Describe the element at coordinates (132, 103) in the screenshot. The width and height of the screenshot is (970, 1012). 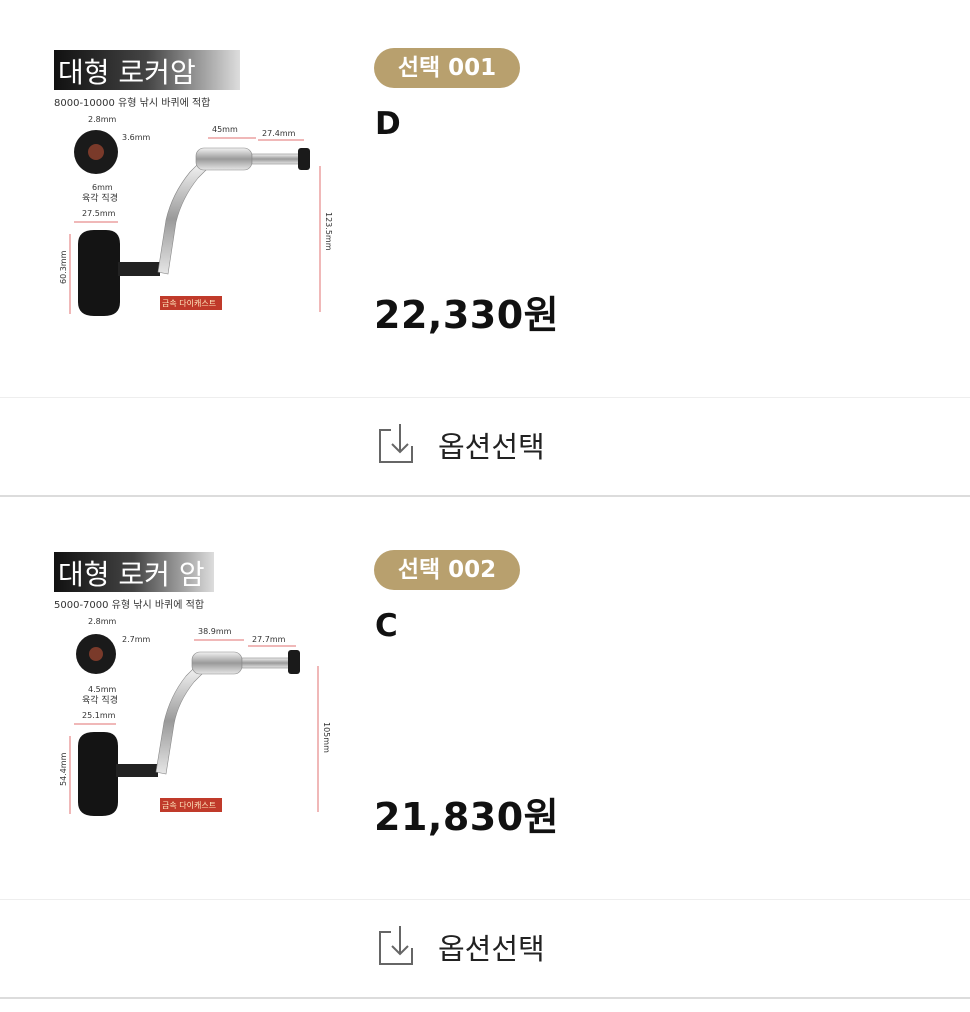
I see `thumb-subtitle: 8000-10000 유형 낚시 바퀴에 적합` at that location.